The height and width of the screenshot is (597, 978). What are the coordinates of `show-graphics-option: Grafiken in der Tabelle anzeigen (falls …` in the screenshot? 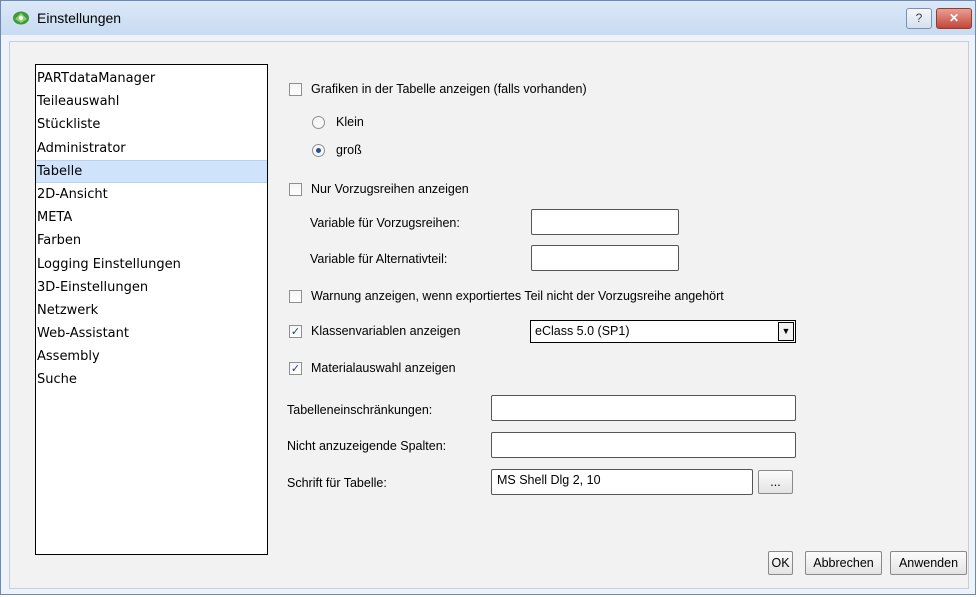 It's located at (438, 89).